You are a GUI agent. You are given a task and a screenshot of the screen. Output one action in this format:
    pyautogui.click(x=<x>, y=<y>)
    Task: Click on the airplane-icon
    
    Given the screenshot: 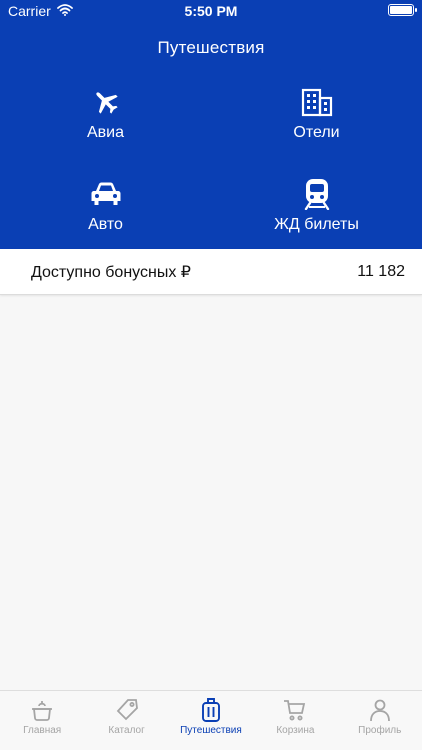 What is the action you would take?
    pyautogui.click(x=106, y=102)
    